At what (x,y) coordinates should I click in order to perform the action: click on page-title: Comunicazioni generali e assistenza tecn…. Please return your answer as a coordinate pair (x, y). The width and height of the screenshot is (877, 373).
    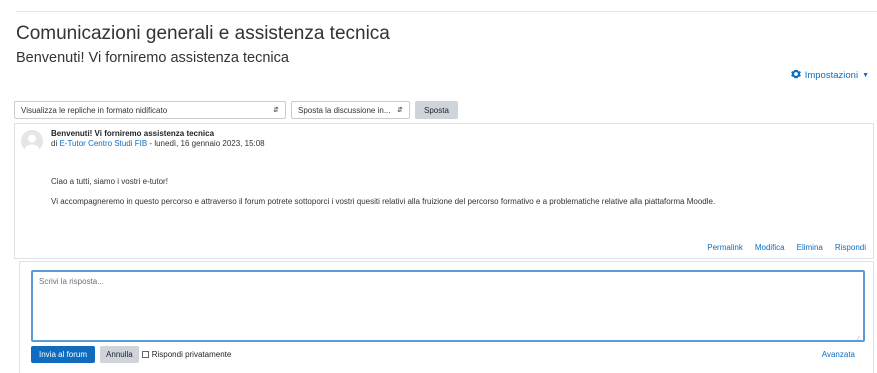
    Looking at the image, I should click on (203, 33).